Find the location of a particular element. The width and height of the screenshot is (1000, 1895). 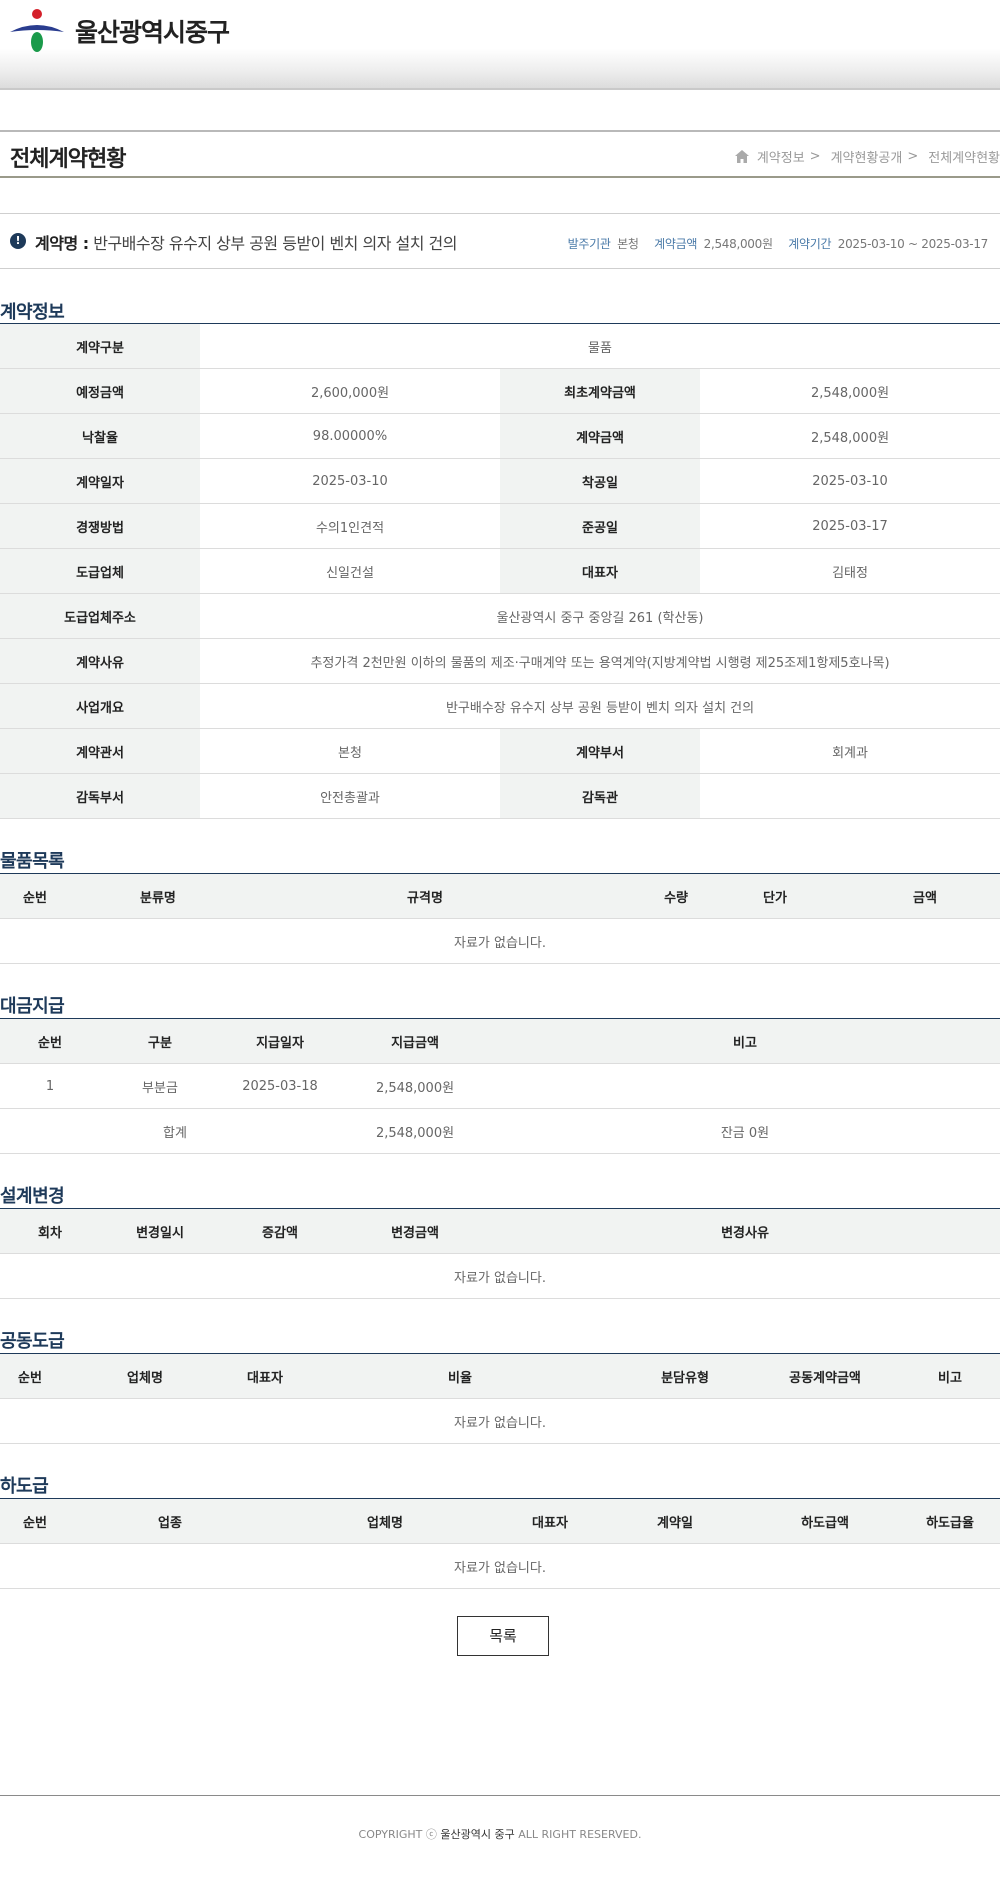

column-header: 업종 is located at coordinates (170, 1521).